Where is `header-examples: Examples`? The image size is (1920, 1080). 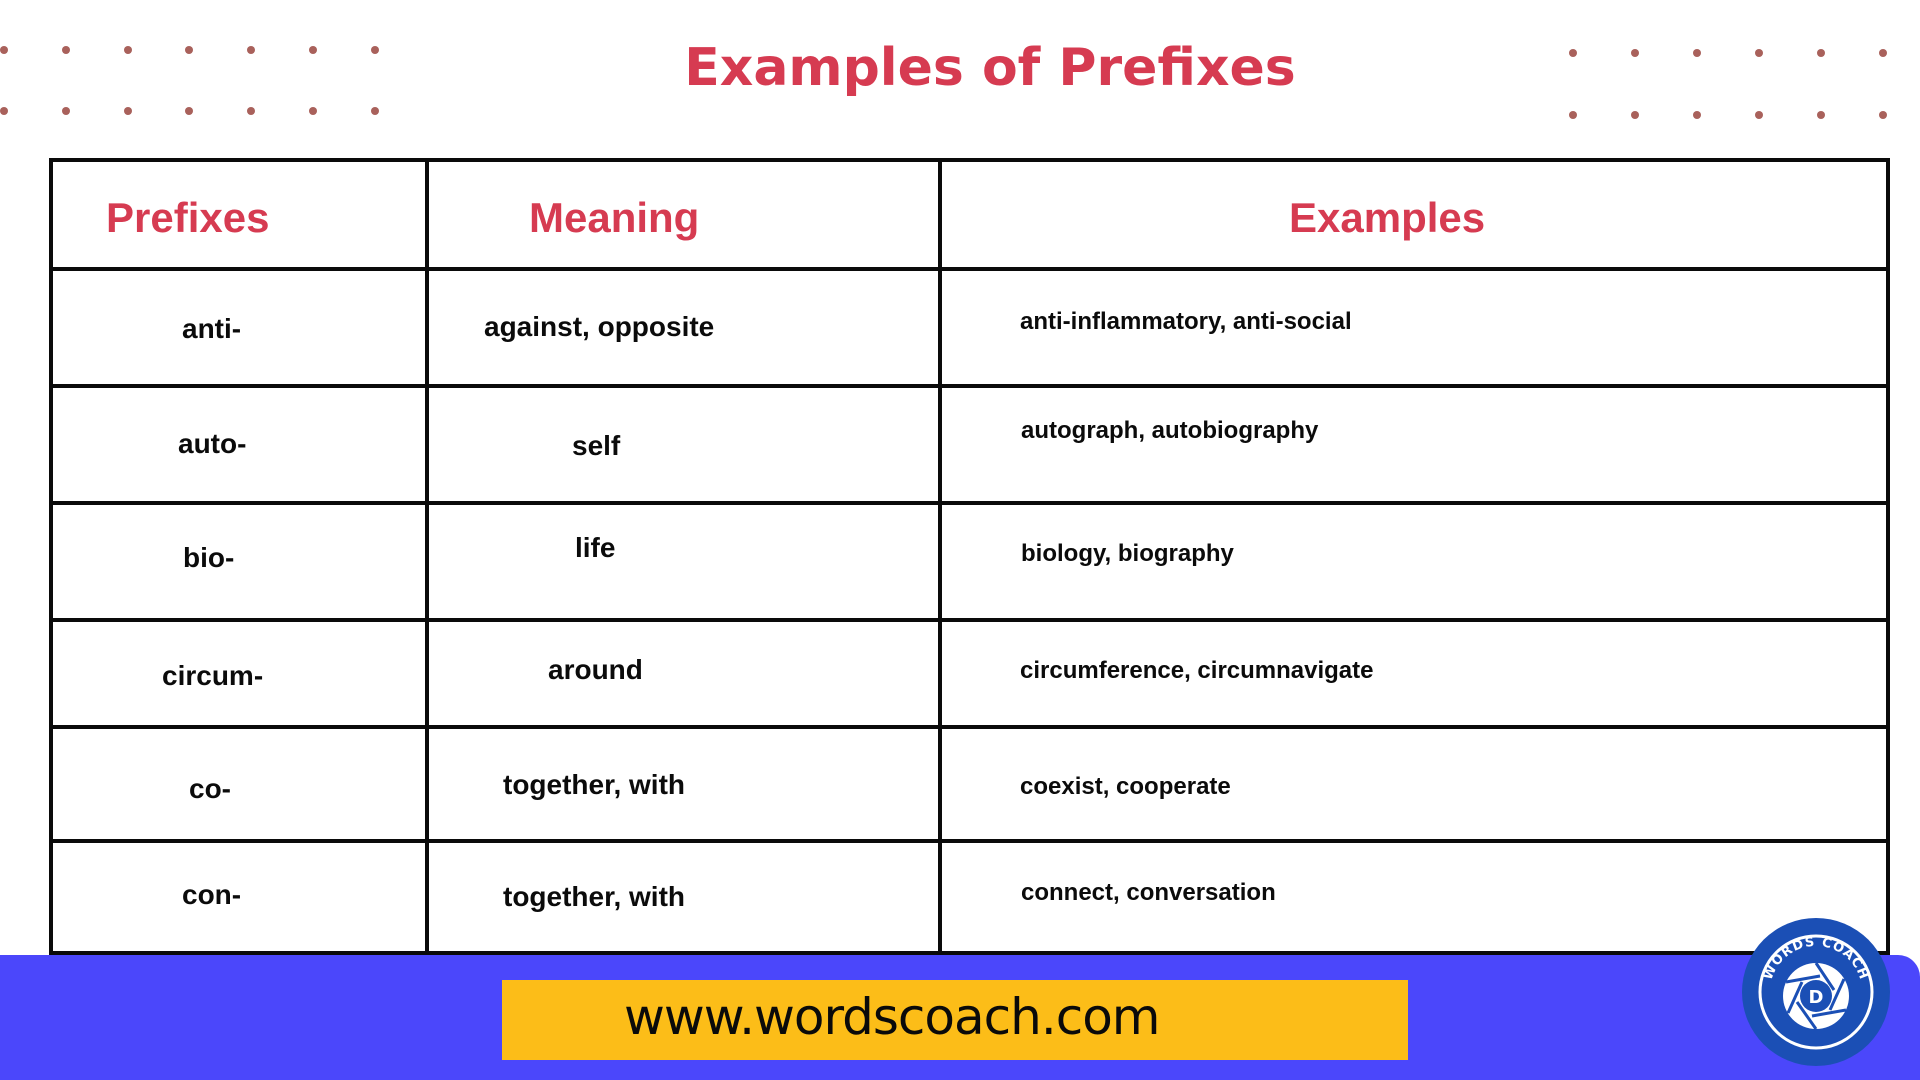
header-examples: Examples is located at coordinates (1387, 217).